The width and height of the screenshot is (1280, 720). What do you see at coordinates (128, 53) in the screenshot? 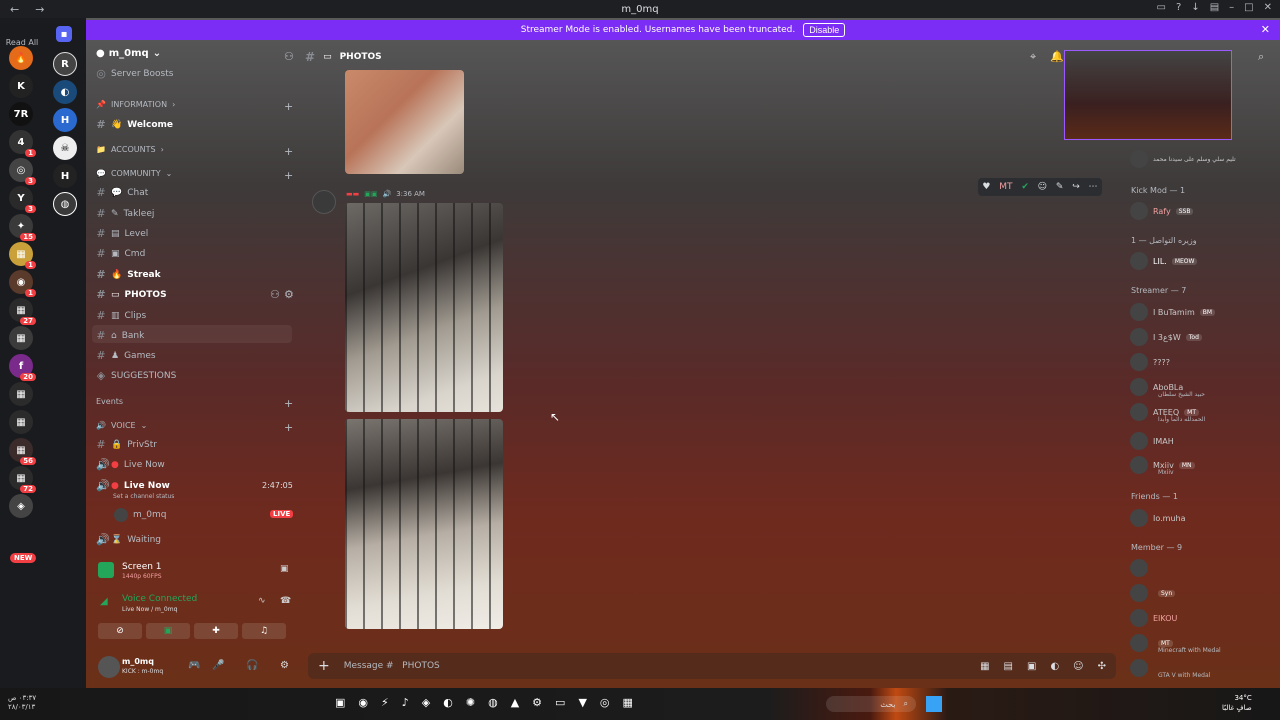
I see `server-header: ● m_0mq ⌄` at bounding box center [128, 53].